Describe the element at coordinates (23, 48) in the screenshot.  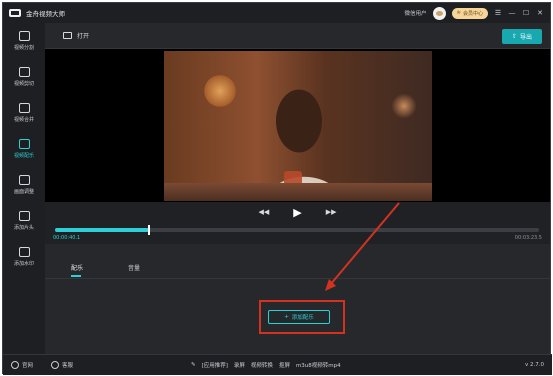
I see `sidebar-item-label: 视频分割` at that location.